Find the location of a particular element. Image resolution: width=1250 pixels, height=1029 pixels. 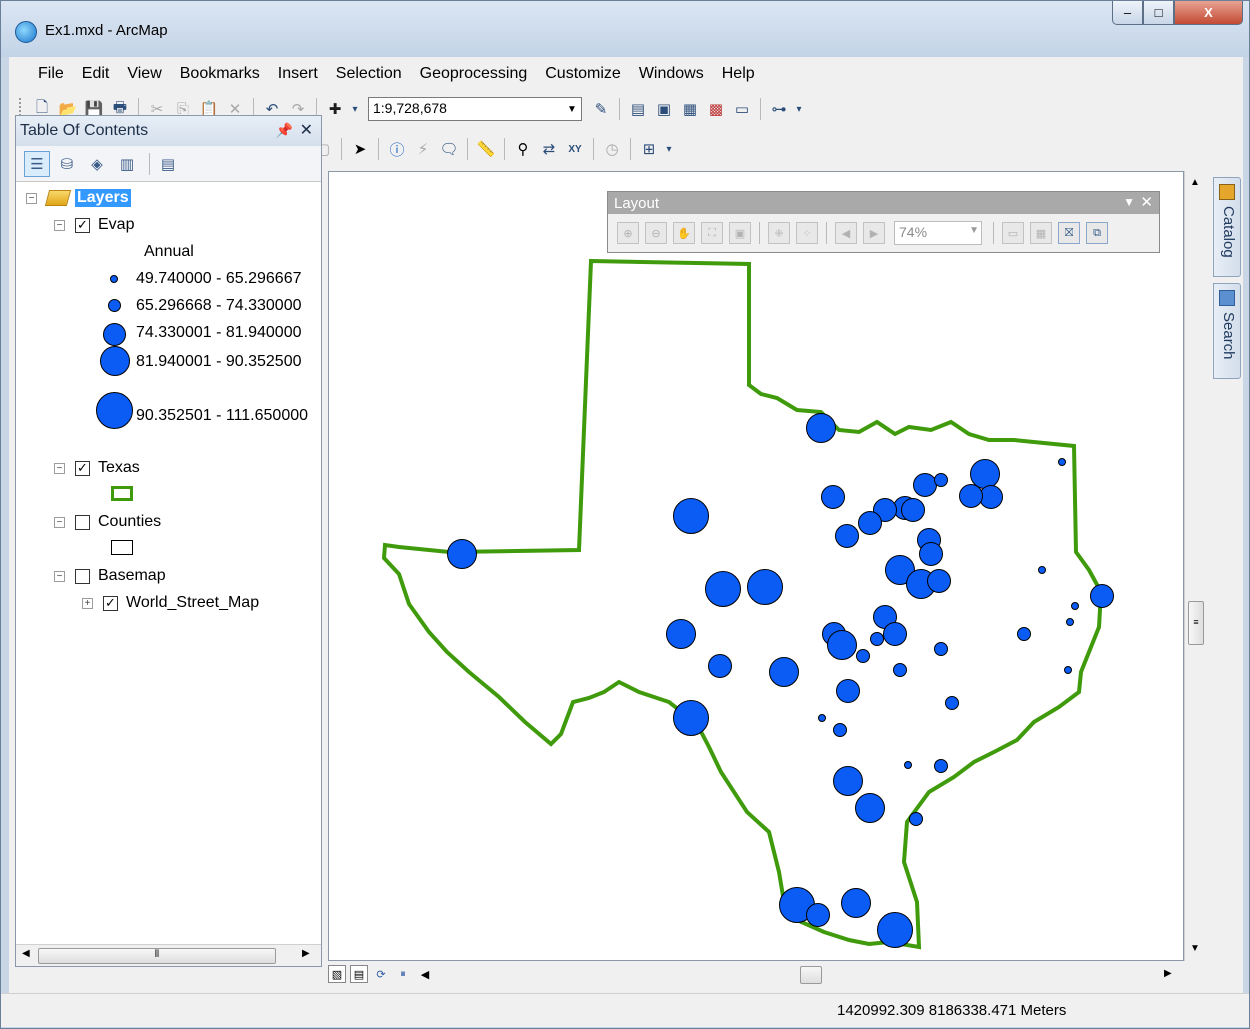

layout-pan-icon: ✋ is located at coordinates (684, 233).